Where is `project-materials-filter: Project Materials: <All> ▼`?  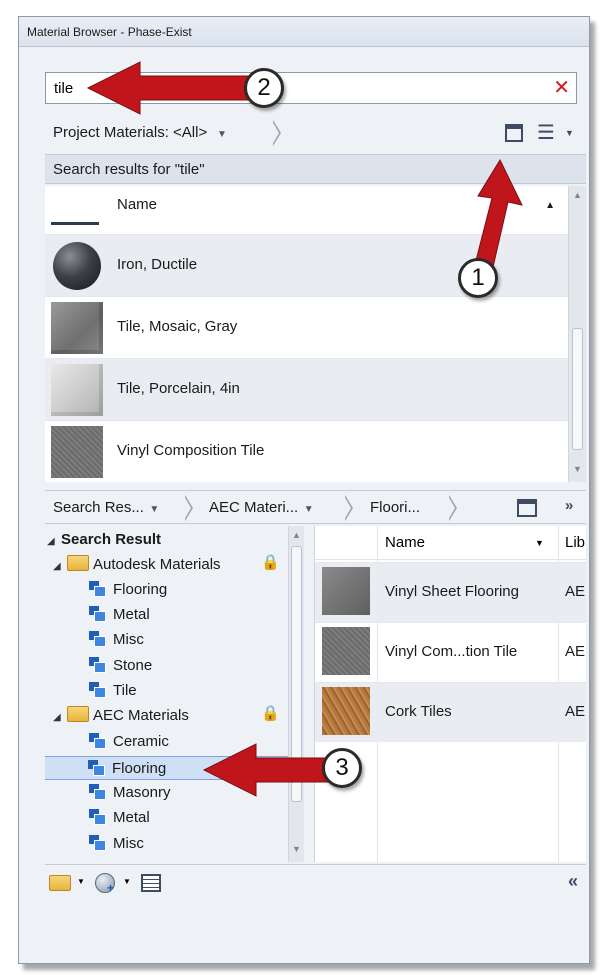
project-materials-filter: Project Materials: <All> ▼ is located at coordinates (140, 133).